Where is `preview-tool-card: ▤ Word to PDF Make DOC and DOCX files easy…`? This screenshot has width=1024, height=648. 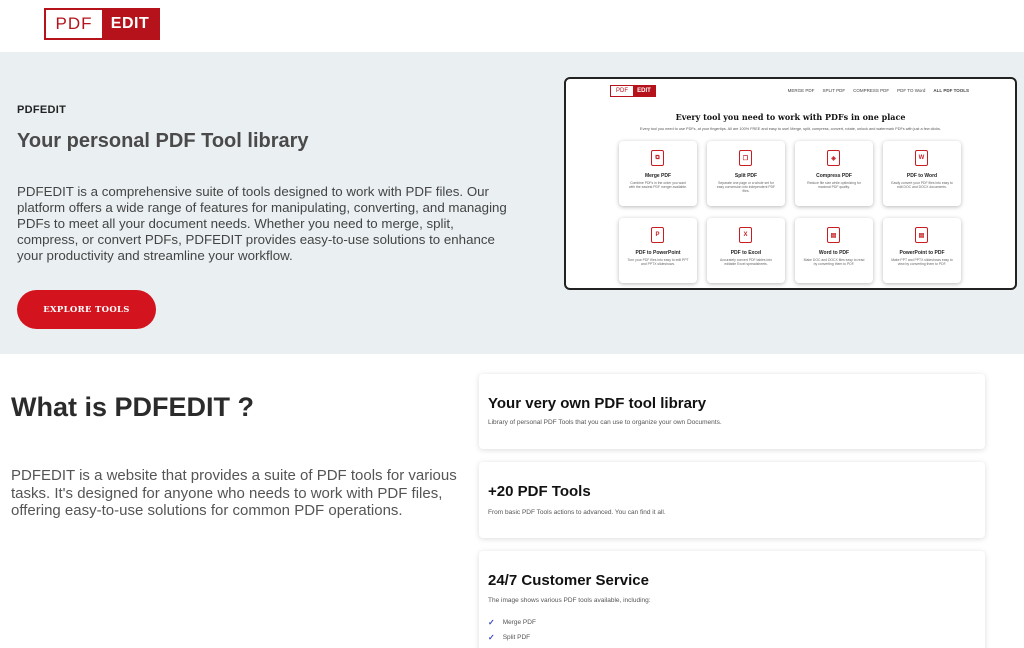
preview-tool-card: ▤ Word to PDF Make DOC and DOCX files easy… is located at coordinates (834, 250).